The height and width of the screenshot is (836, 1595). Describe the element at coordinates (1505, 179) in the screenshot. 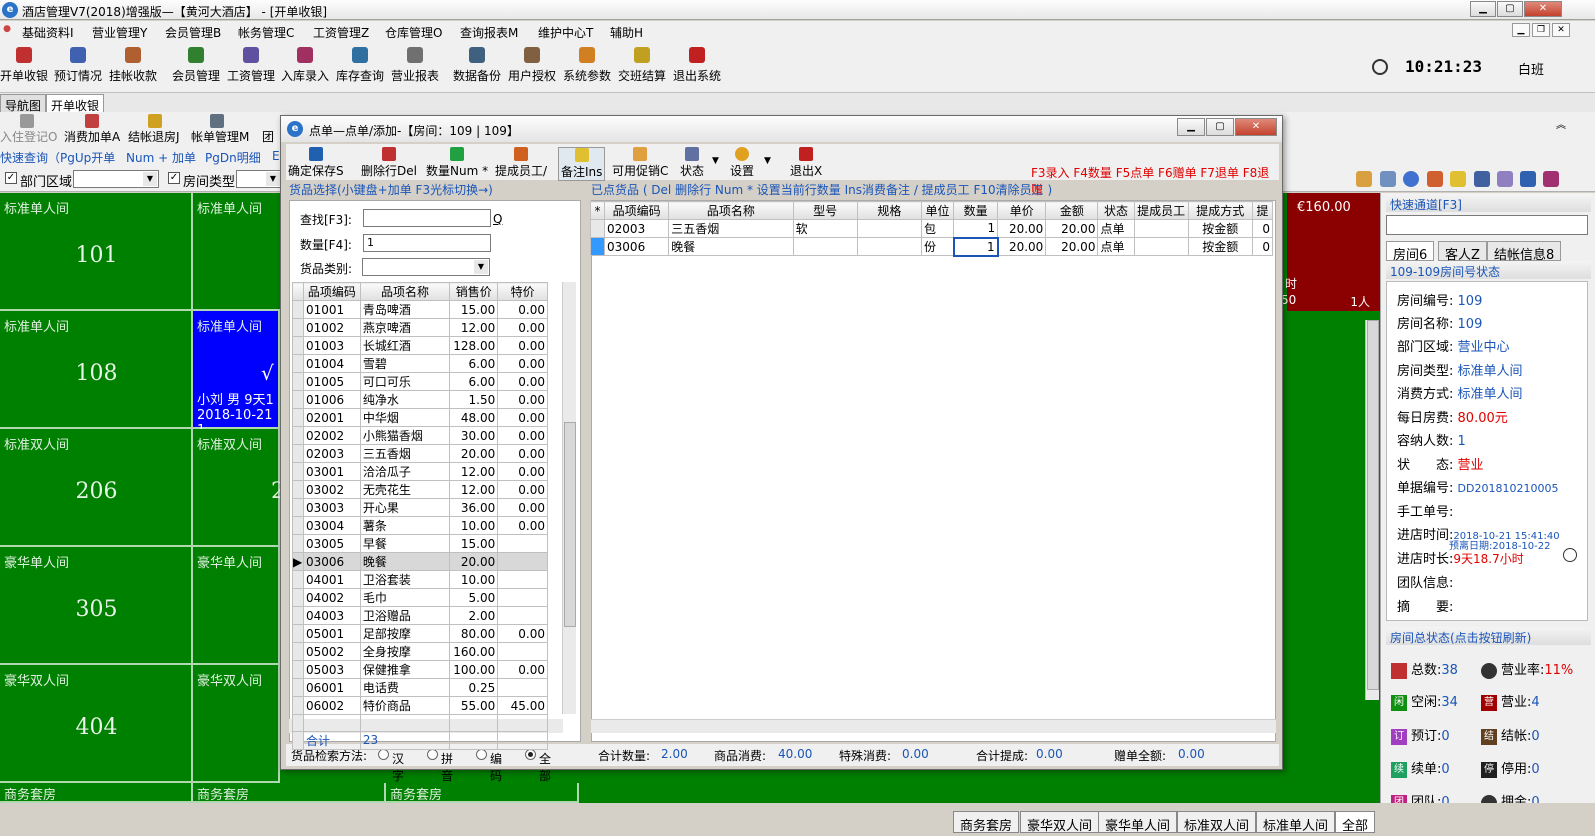

I see `calculator-icon` at that location.